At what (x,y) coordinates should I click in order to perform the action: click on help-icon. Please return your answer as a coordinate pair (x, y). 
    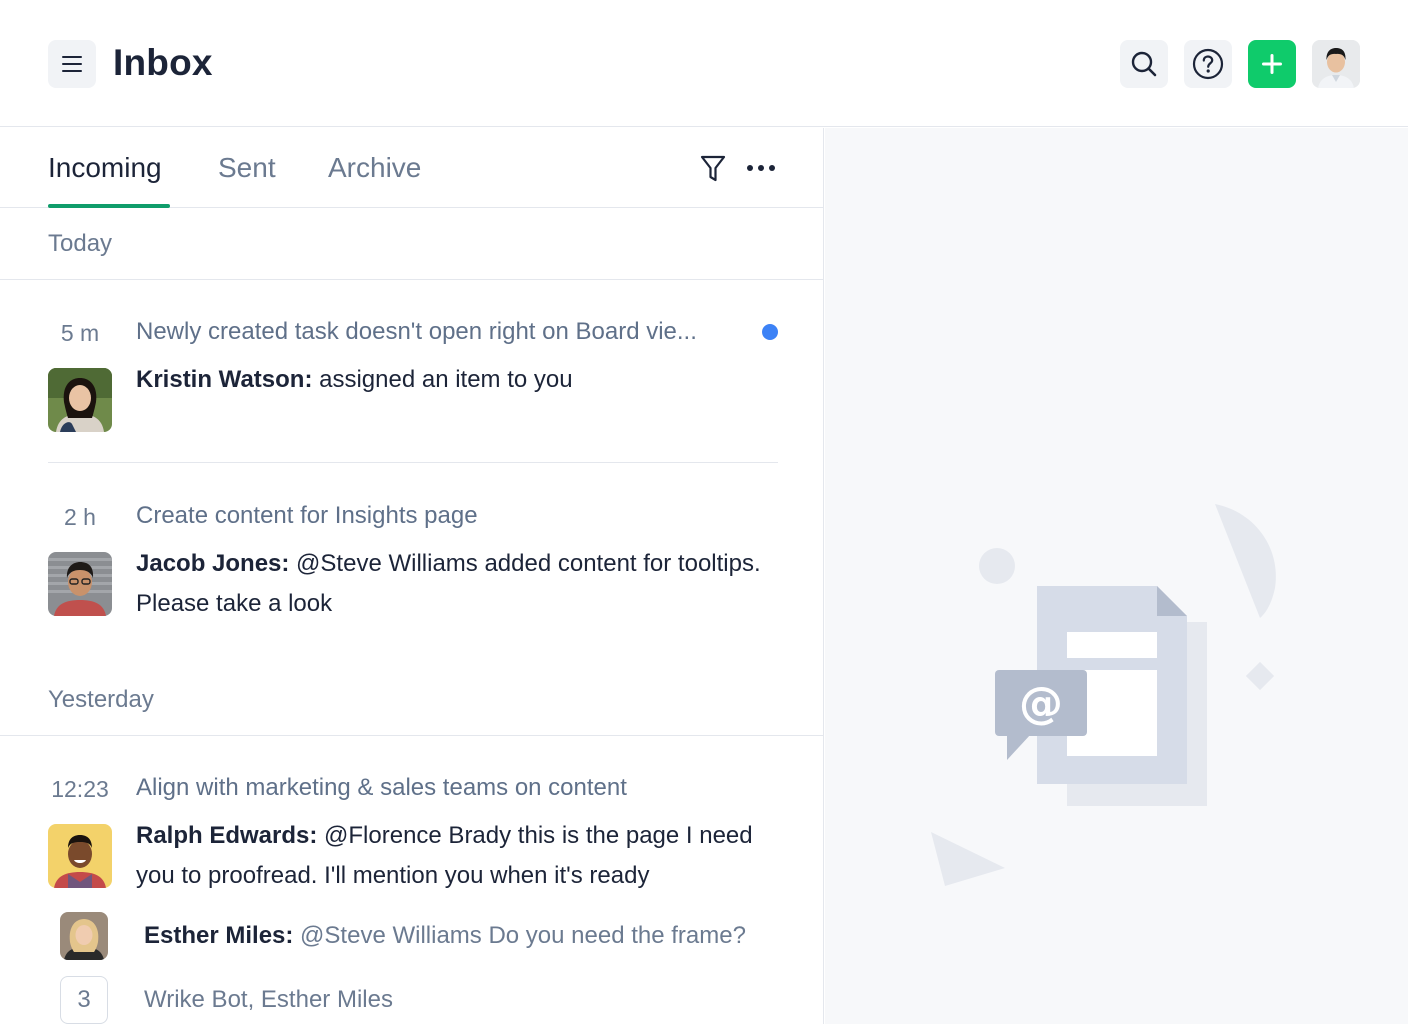
    Looking at the image, I should click on (1208, 64).